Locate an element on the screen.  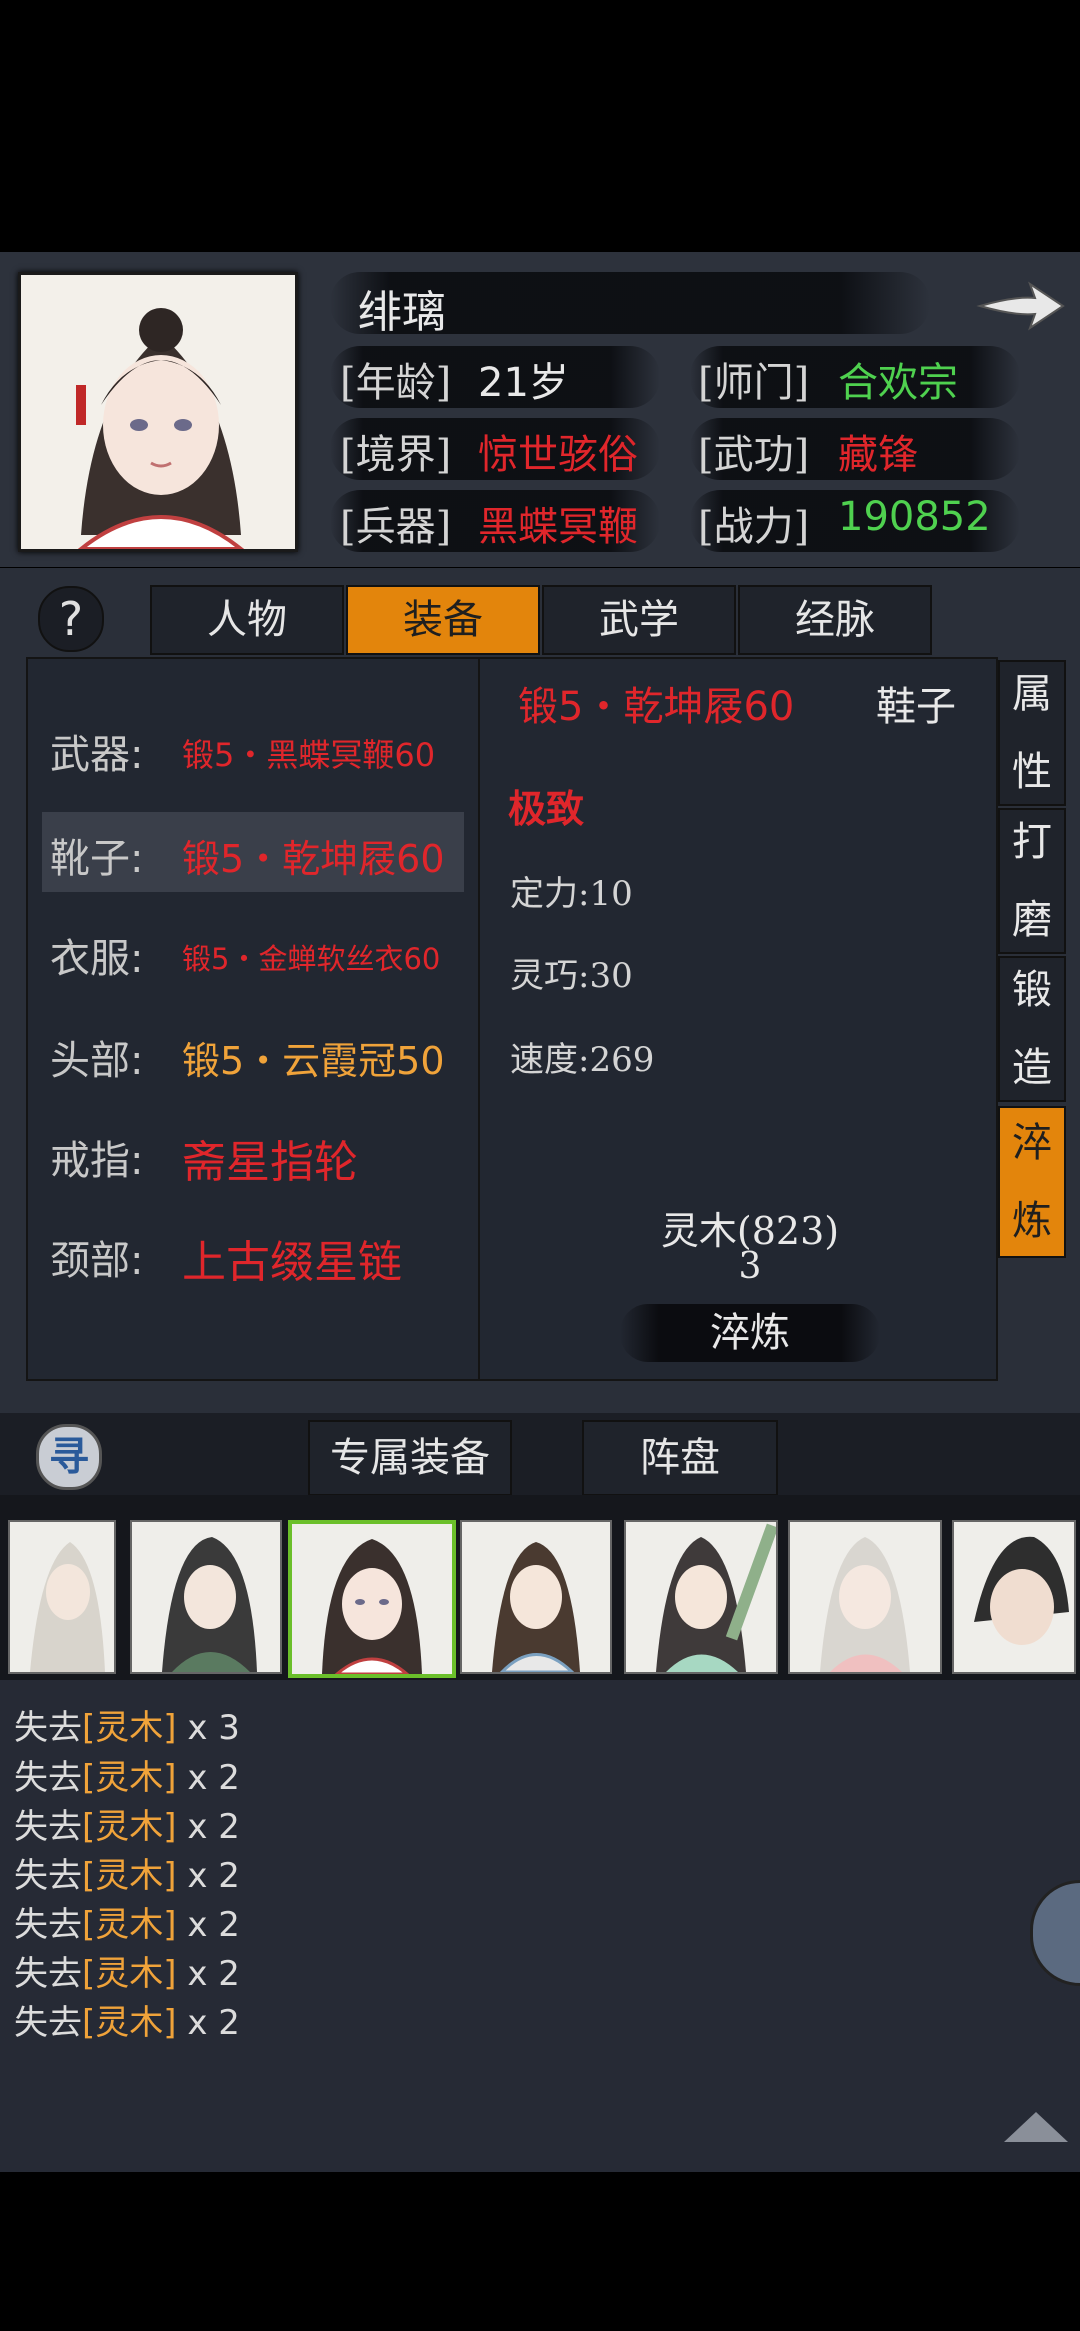
equip-slot-ring: 戒指: 斋星指轮 is located at coordinates (246, 1154).